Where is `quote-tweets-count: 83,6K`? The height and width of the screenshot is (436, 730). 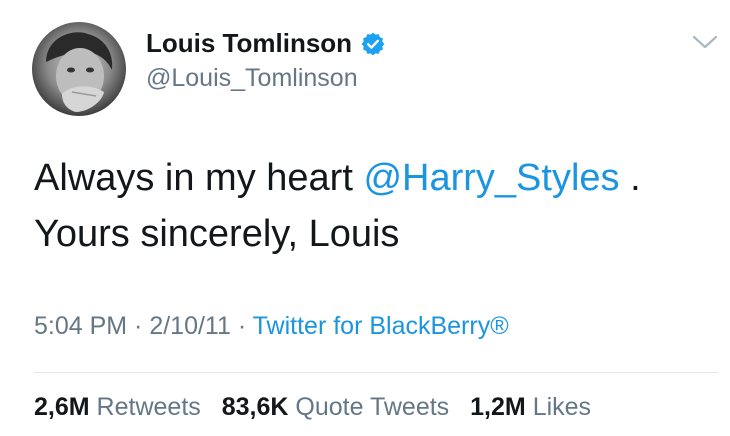
quote-tweets-count: 83,6K is located at coordinates (255, 407).